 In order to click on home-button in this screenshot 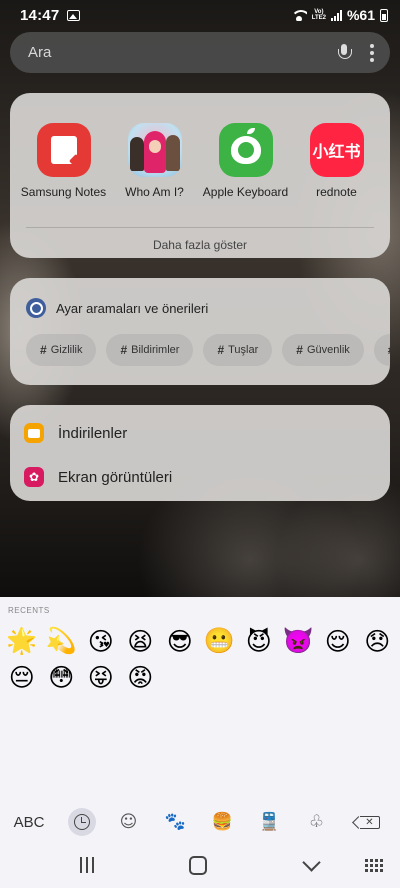, I will do `click(198, 865)`.